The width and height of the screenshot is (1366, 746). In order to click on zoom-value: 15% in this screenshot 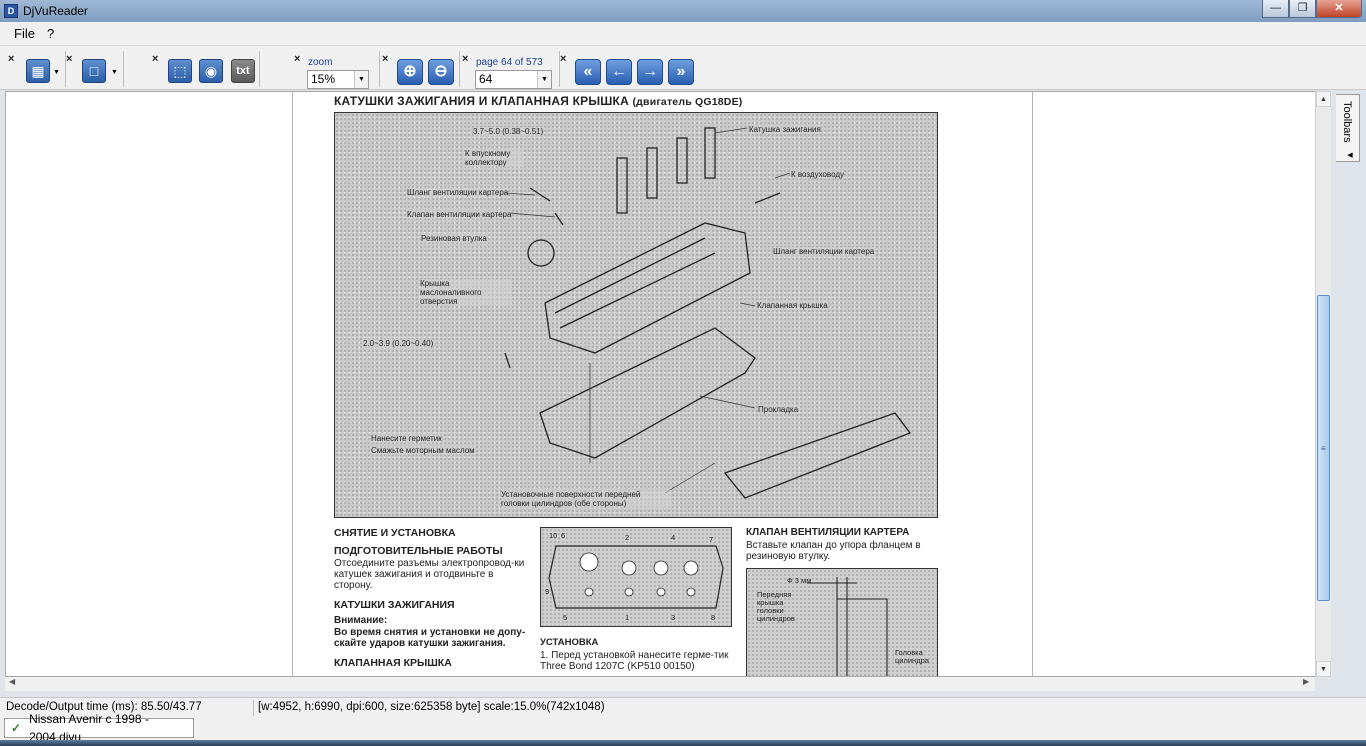, I will do `click(323, 79)`.